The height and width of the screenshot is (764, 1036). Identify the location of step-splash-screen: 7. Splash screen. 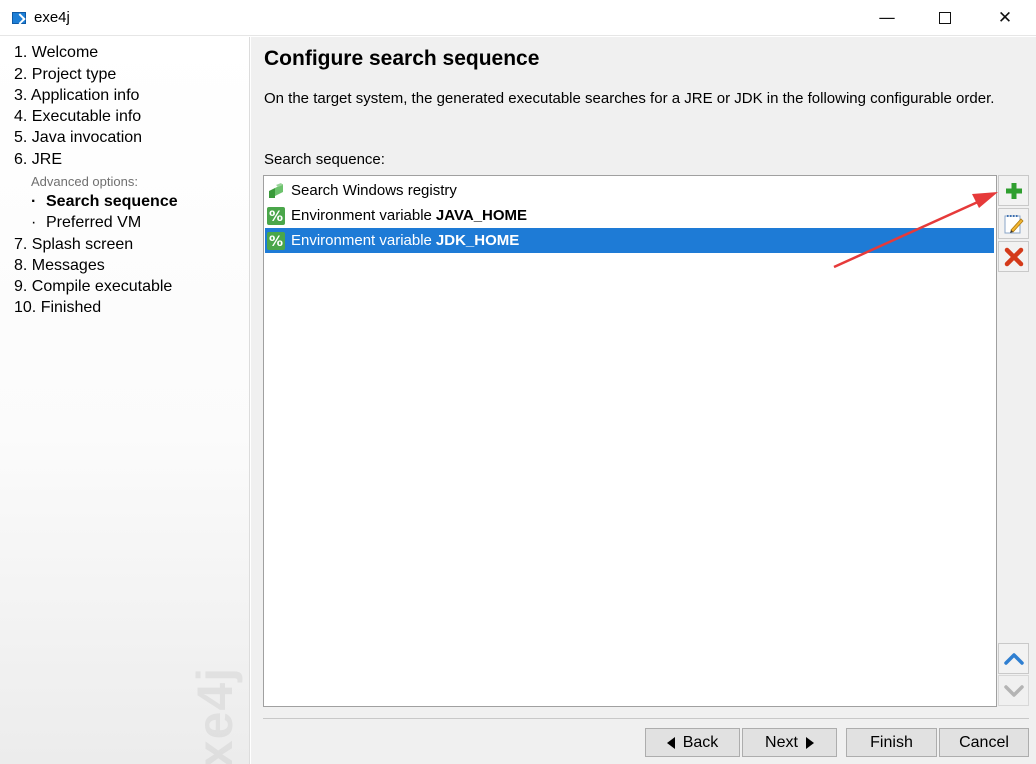
(73, 245).